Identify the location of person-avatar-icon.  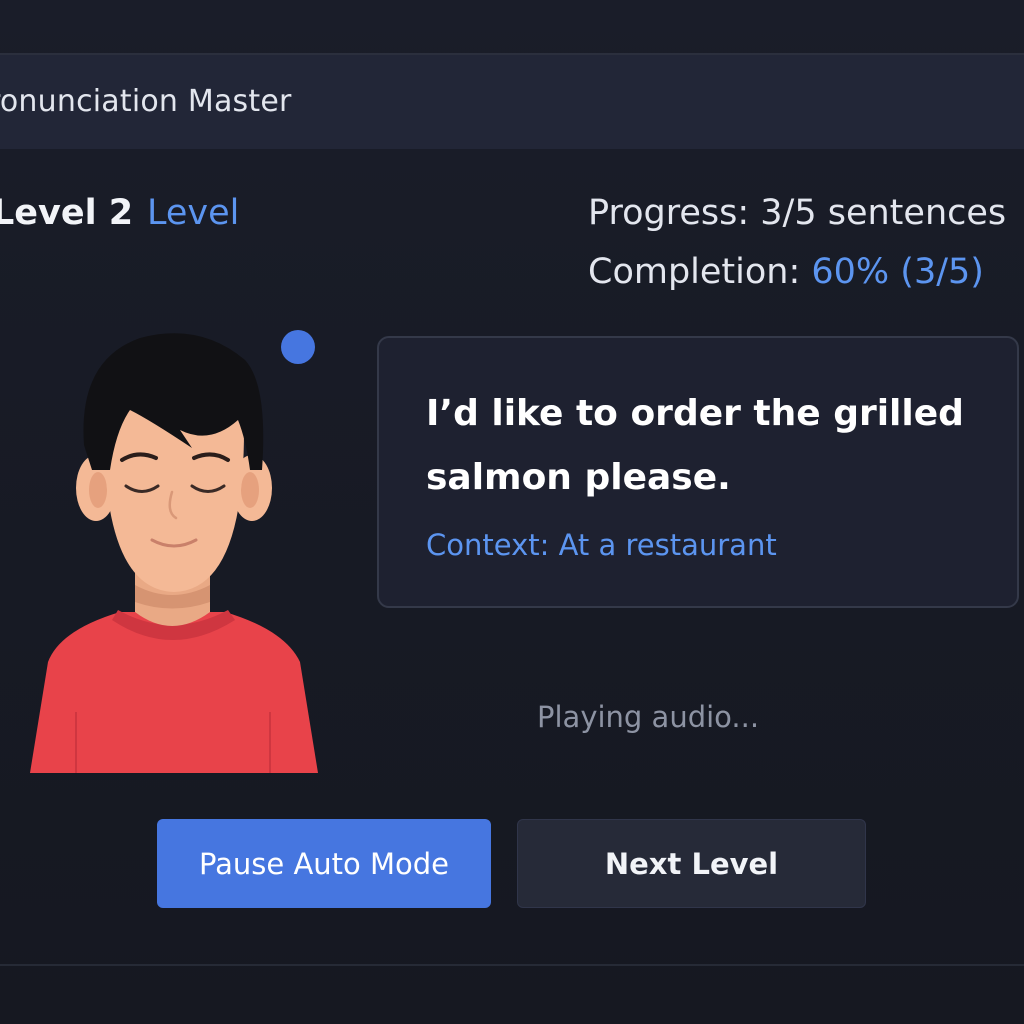
(174, 553).